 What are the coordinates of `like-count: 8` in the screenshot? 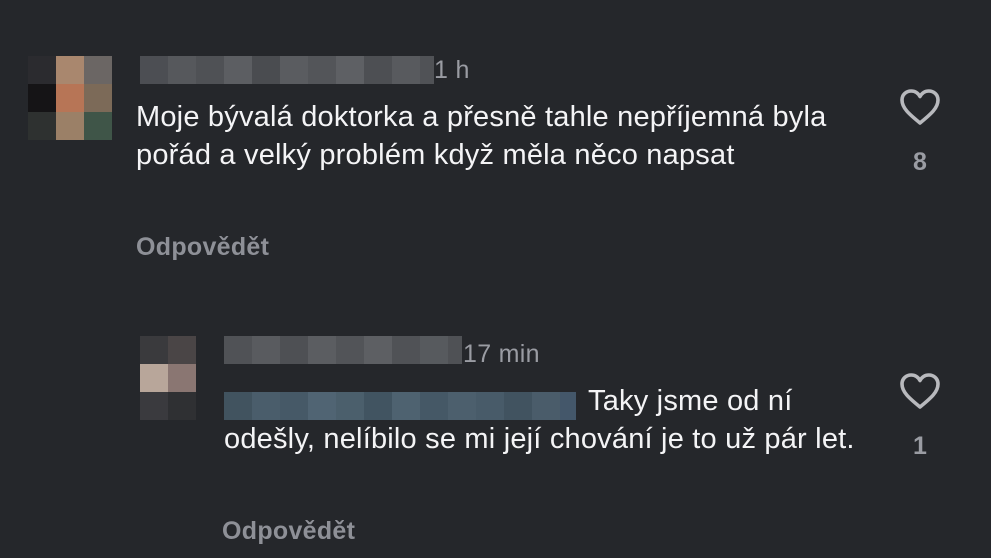 It's located at (920, 162).